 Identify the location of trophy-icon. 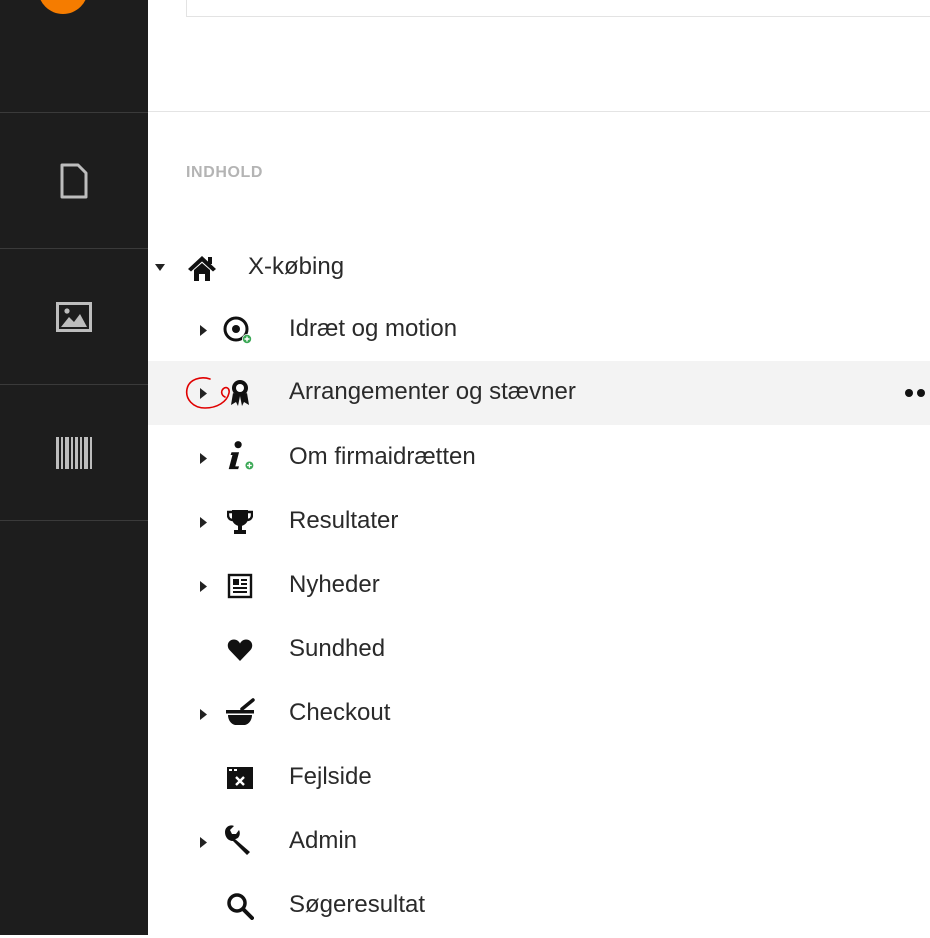
(240, 522).